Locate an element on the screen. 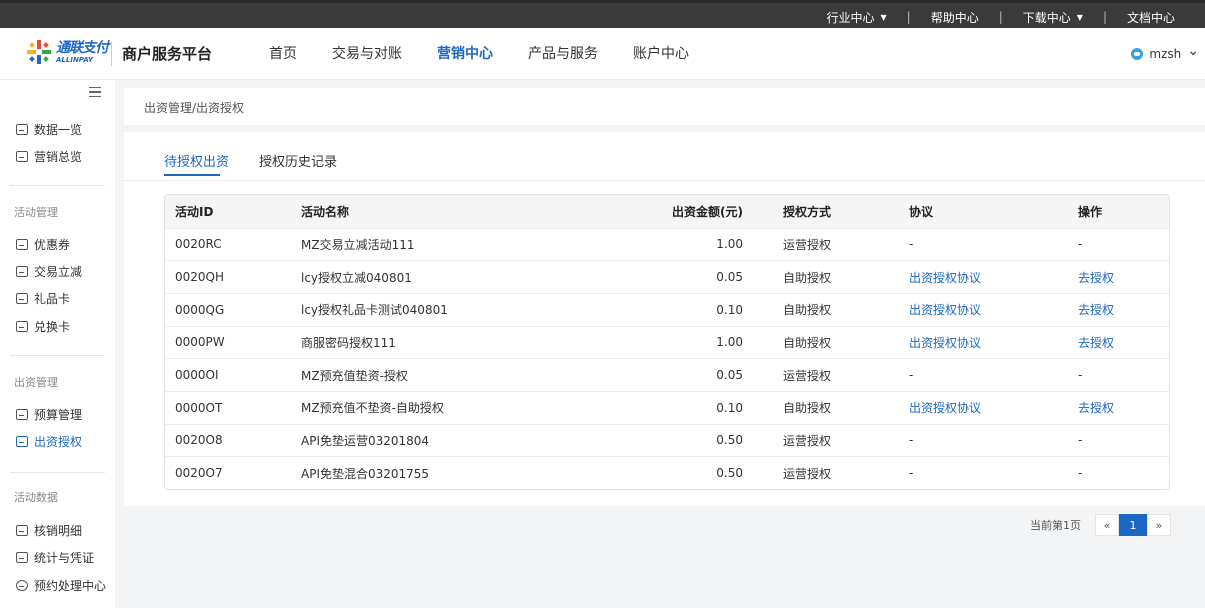 This screenshot has height=608, width=1205. col-action: 操作 is located at coordinates (1118, 211).